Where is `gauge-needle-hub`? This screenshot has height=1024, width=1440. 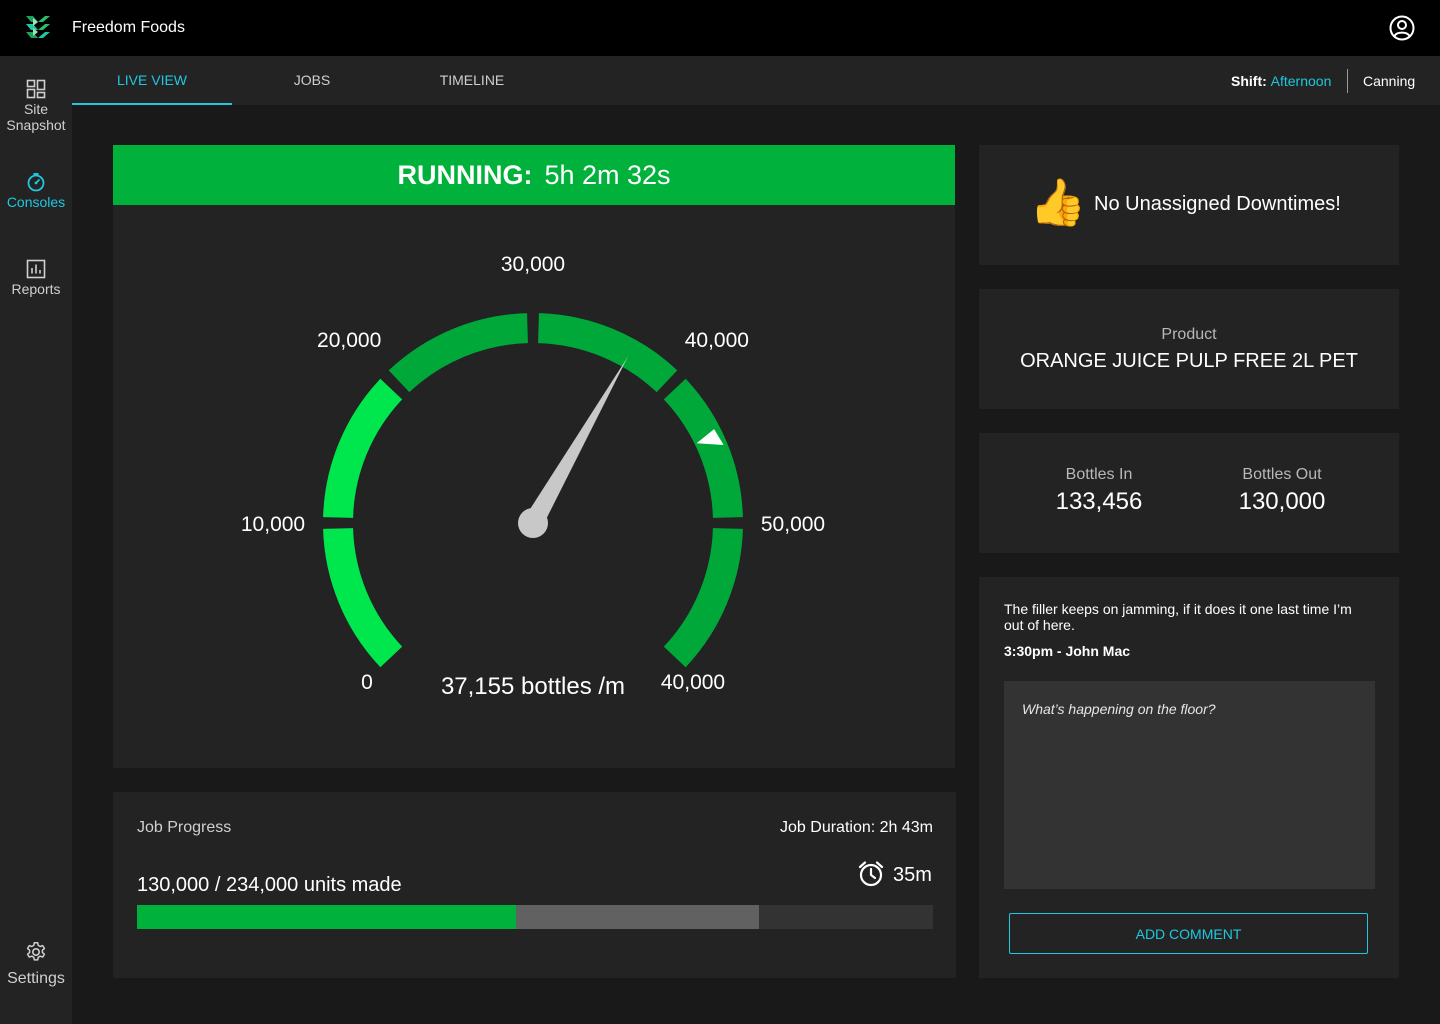
gauge-needle-hub is located at coordinates (533, 523).